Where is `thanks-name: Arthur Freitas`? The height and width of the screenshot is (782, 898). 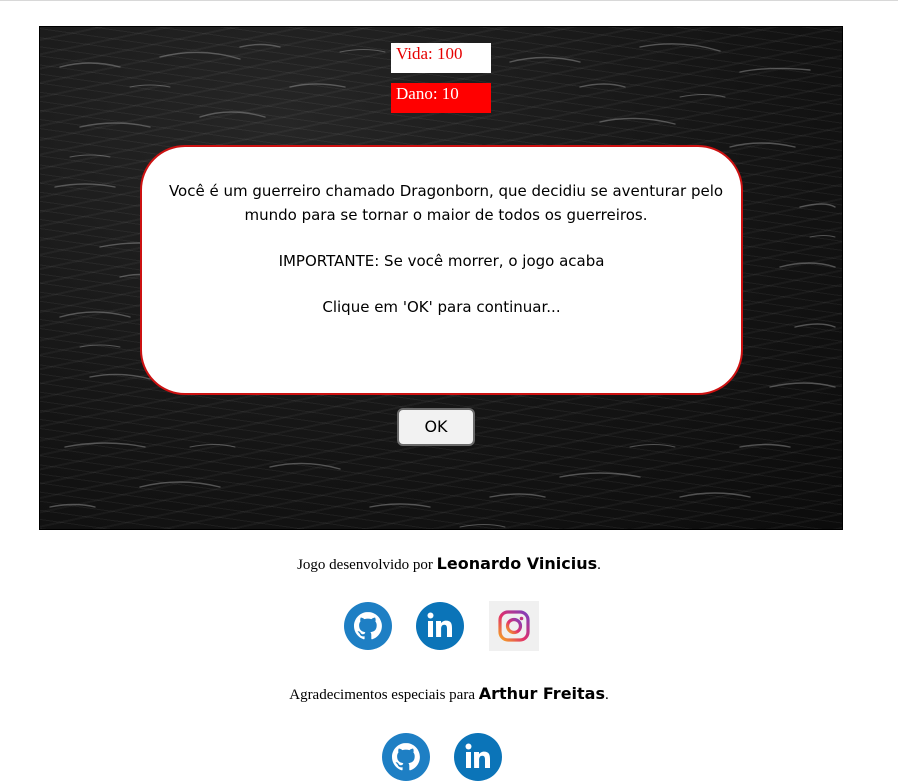
thanks-name: Arthur Freitas is located at coordinates (541, 693).